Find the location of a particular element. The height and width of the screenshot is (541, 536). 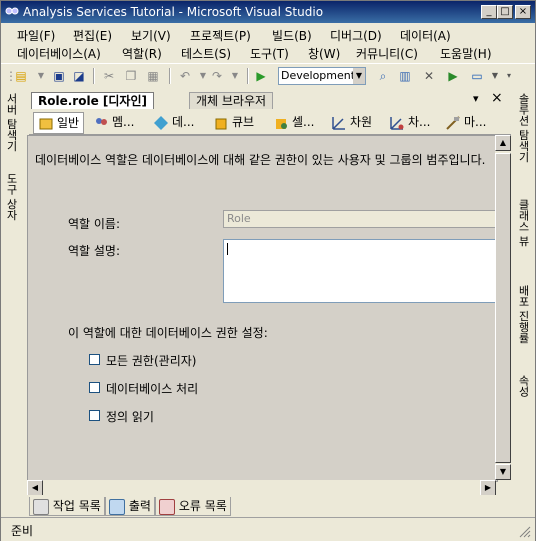

toolbar-separator is located at coordinates (248, 76).